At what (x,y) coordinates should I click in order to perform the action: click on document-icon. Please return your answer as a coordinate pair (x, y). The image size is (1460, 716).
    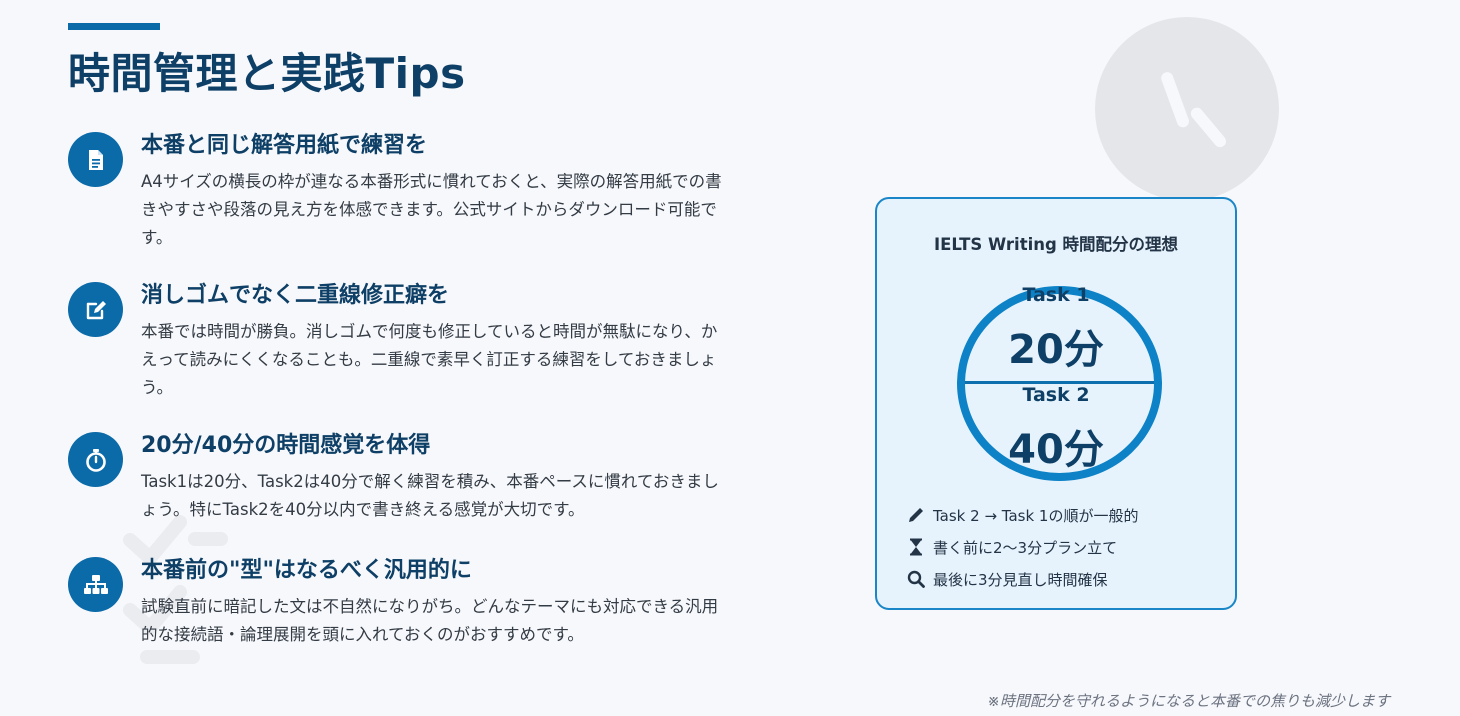
    Looking at the image, I should click on (95, 159).